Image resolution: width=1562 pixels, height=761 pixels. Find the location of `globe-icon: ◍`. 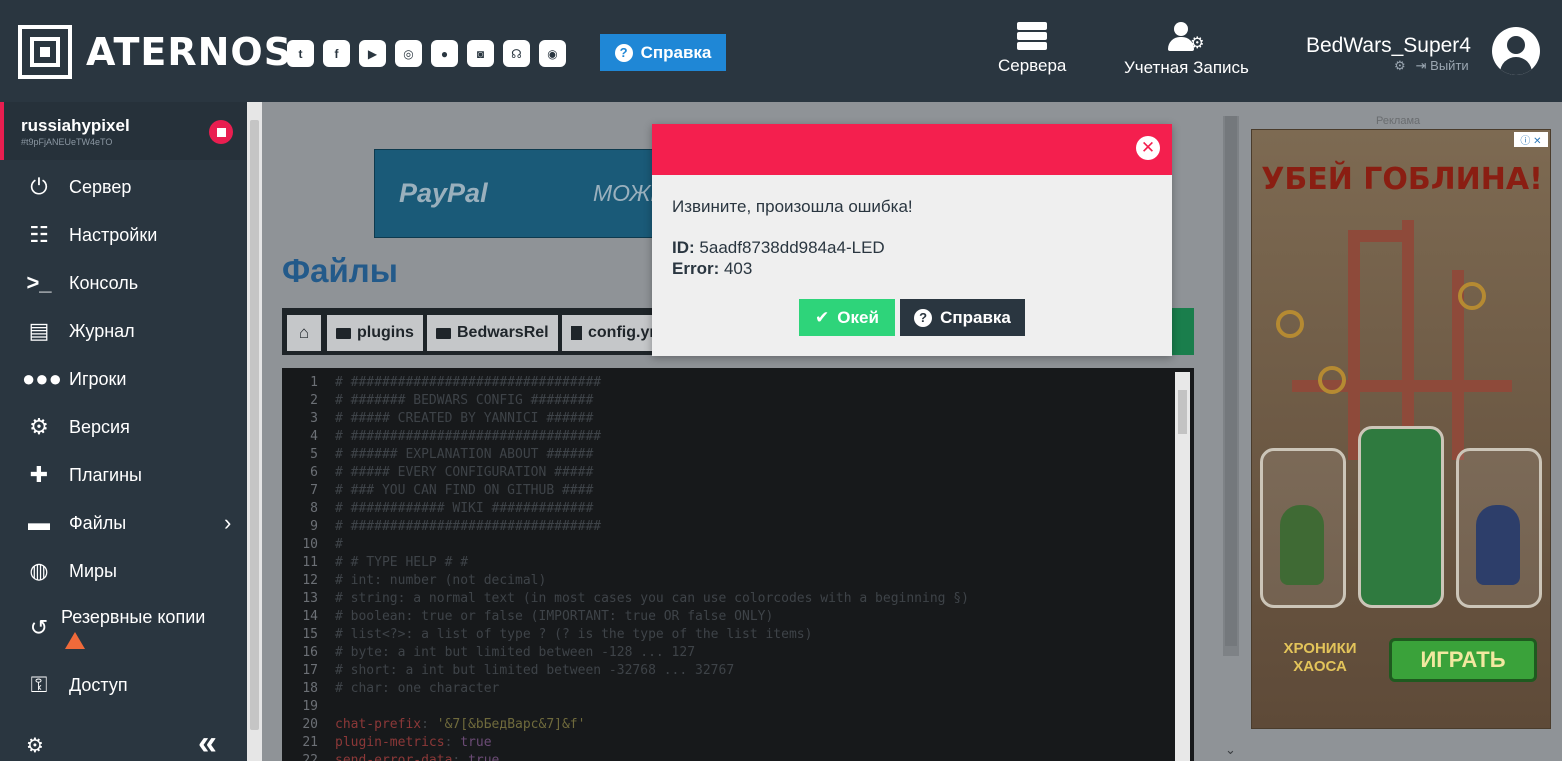

globe-icon: ◍ is located at coordinates (39, 570).